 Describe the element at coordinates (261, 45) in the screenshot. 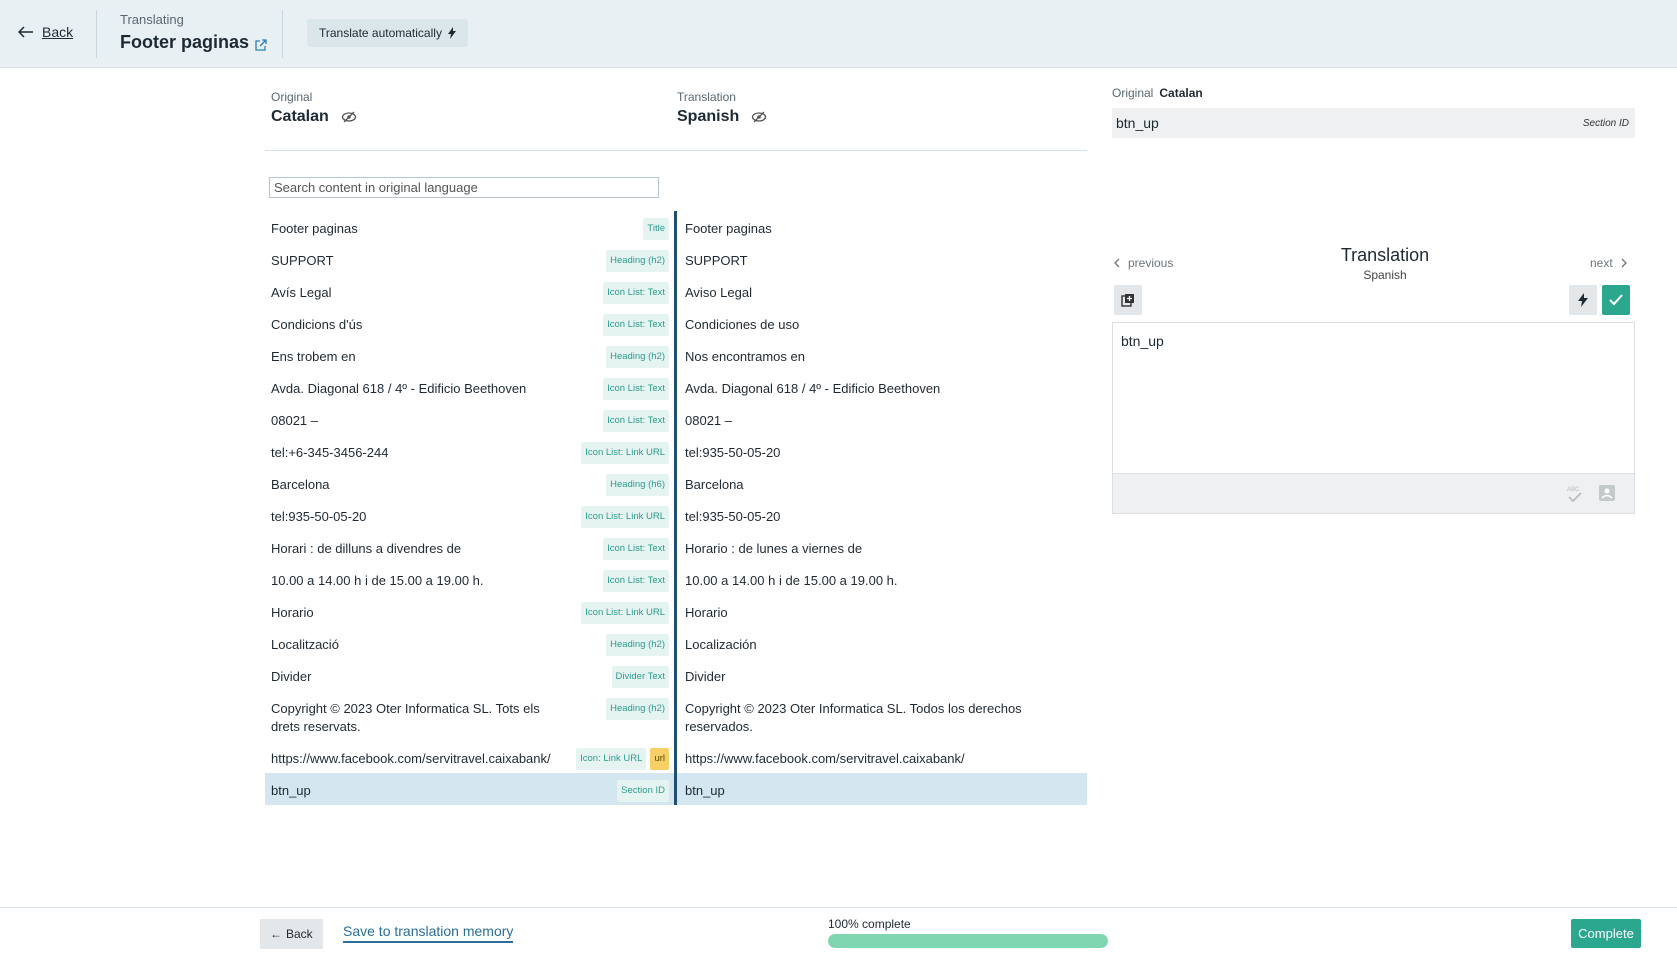

I see `external-link-icon` at that location.